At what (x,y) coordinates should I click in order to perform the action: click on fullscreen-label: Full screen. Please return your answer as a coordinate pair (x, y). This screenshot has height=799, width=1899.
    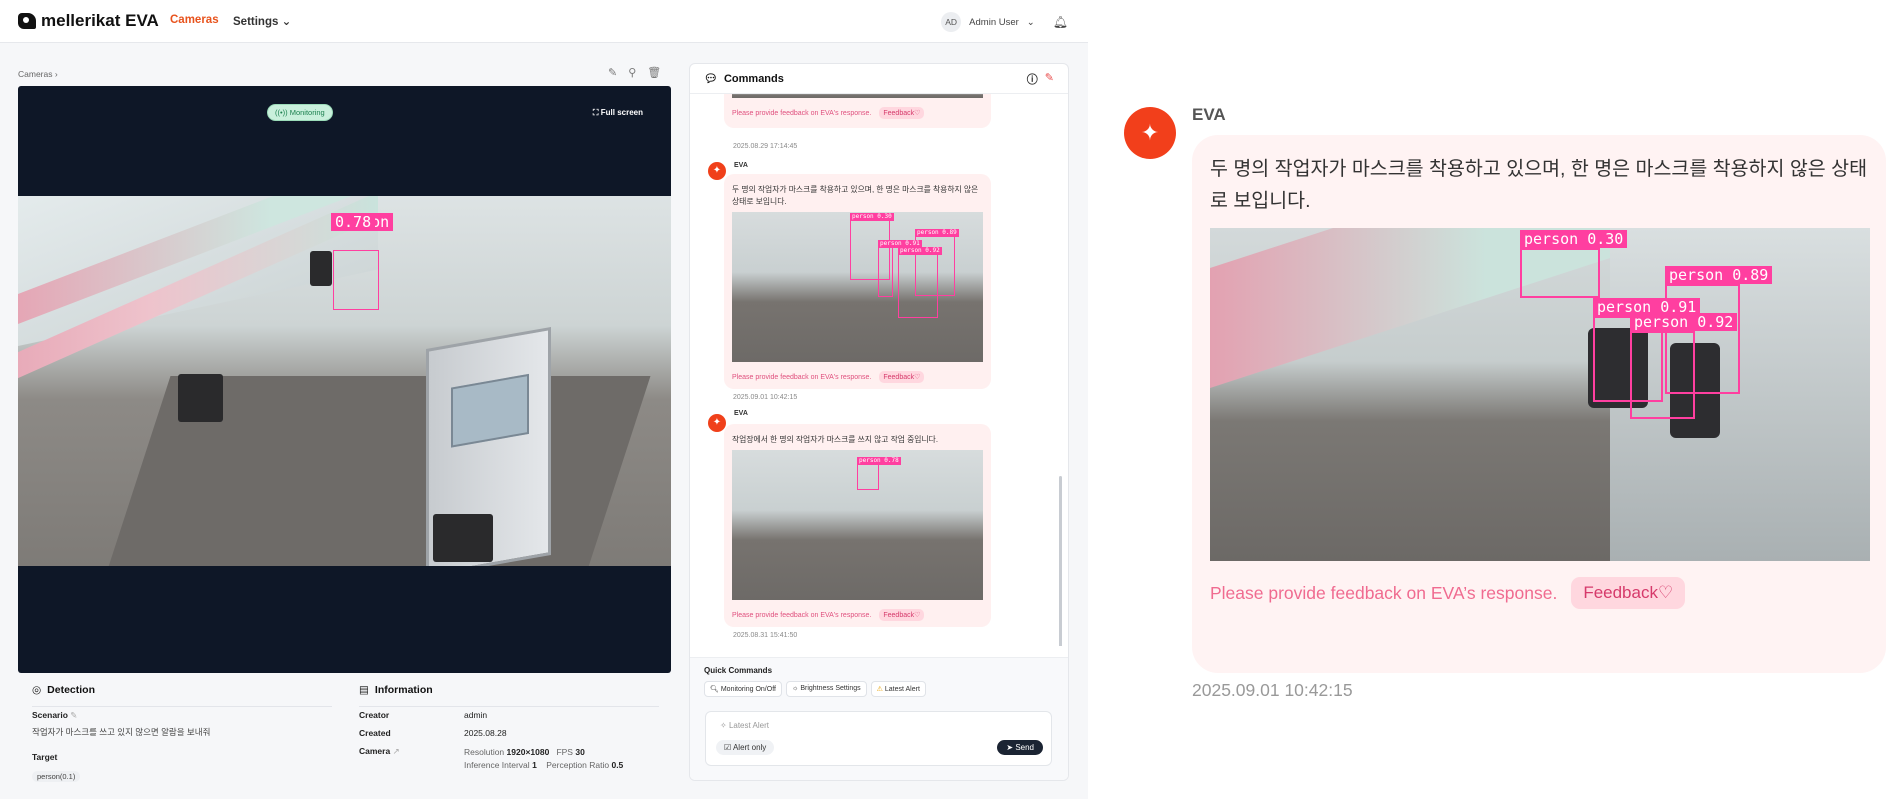
    Looking at the image, I should click on (621, 112).